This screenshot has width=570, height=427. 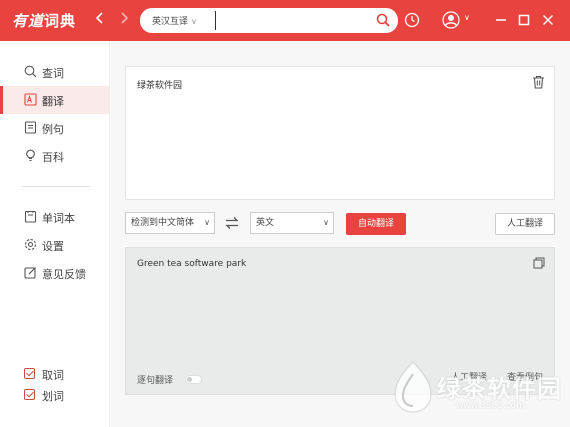 I want to click on document-icon, so click(x=30, y=127).